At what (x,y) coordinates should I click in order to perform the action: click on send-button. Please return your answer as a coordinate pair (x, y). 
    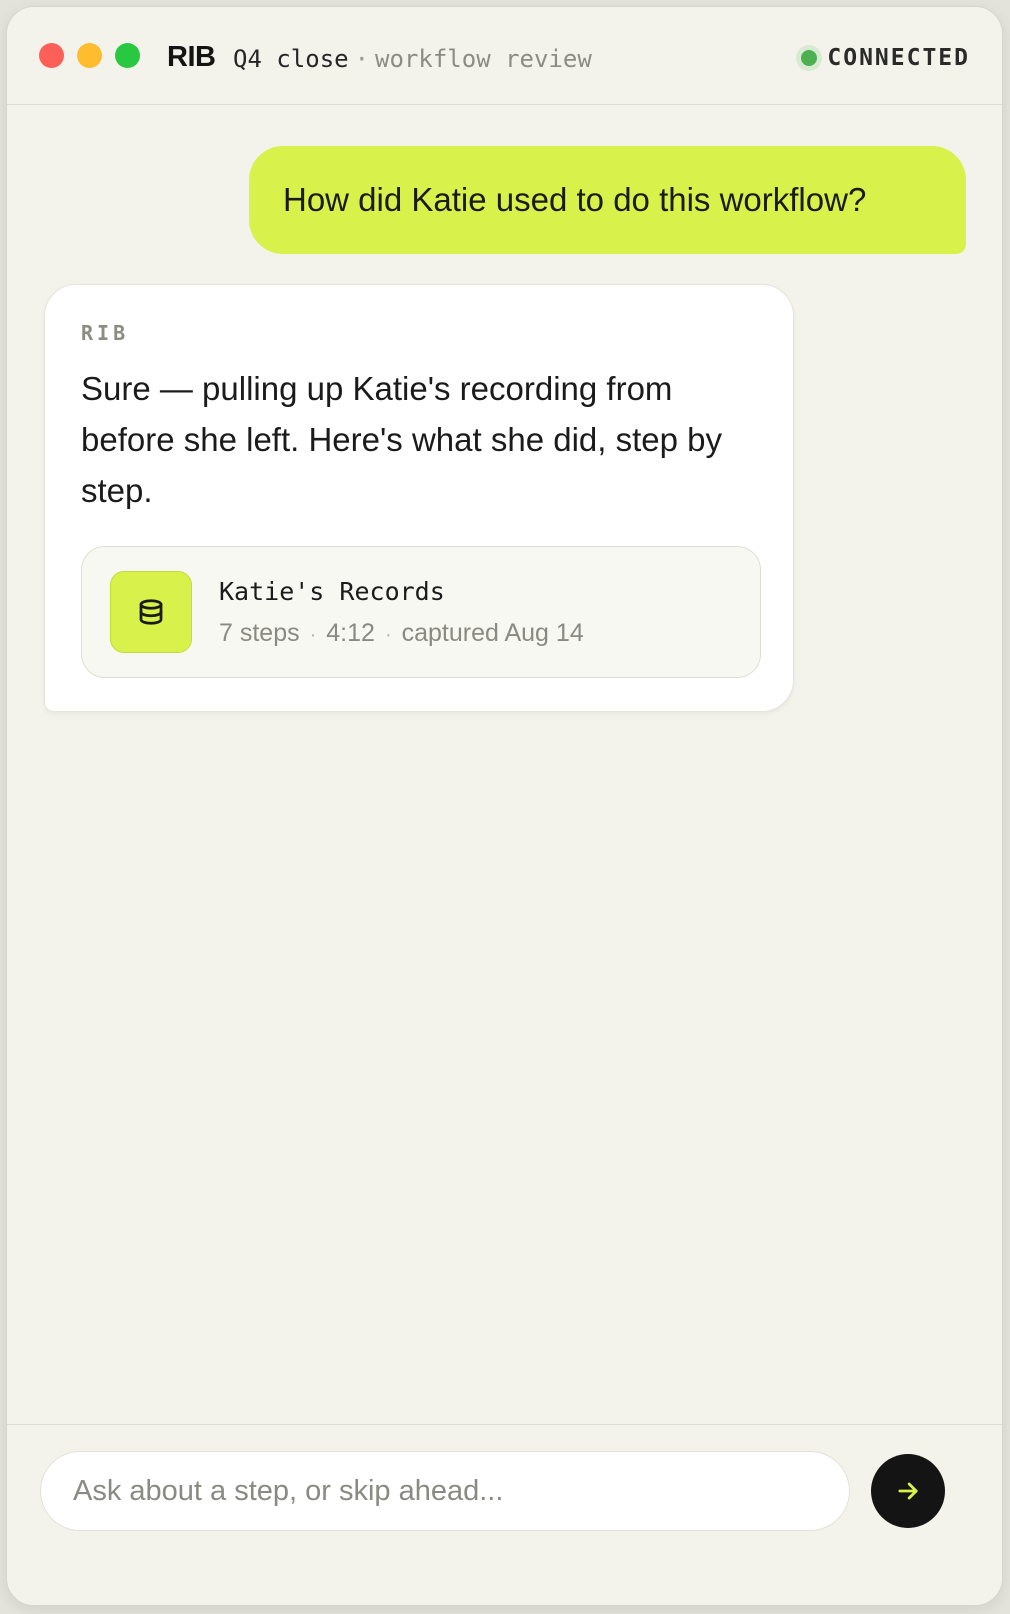
    Looking at the image, I should click on (908, 1491).